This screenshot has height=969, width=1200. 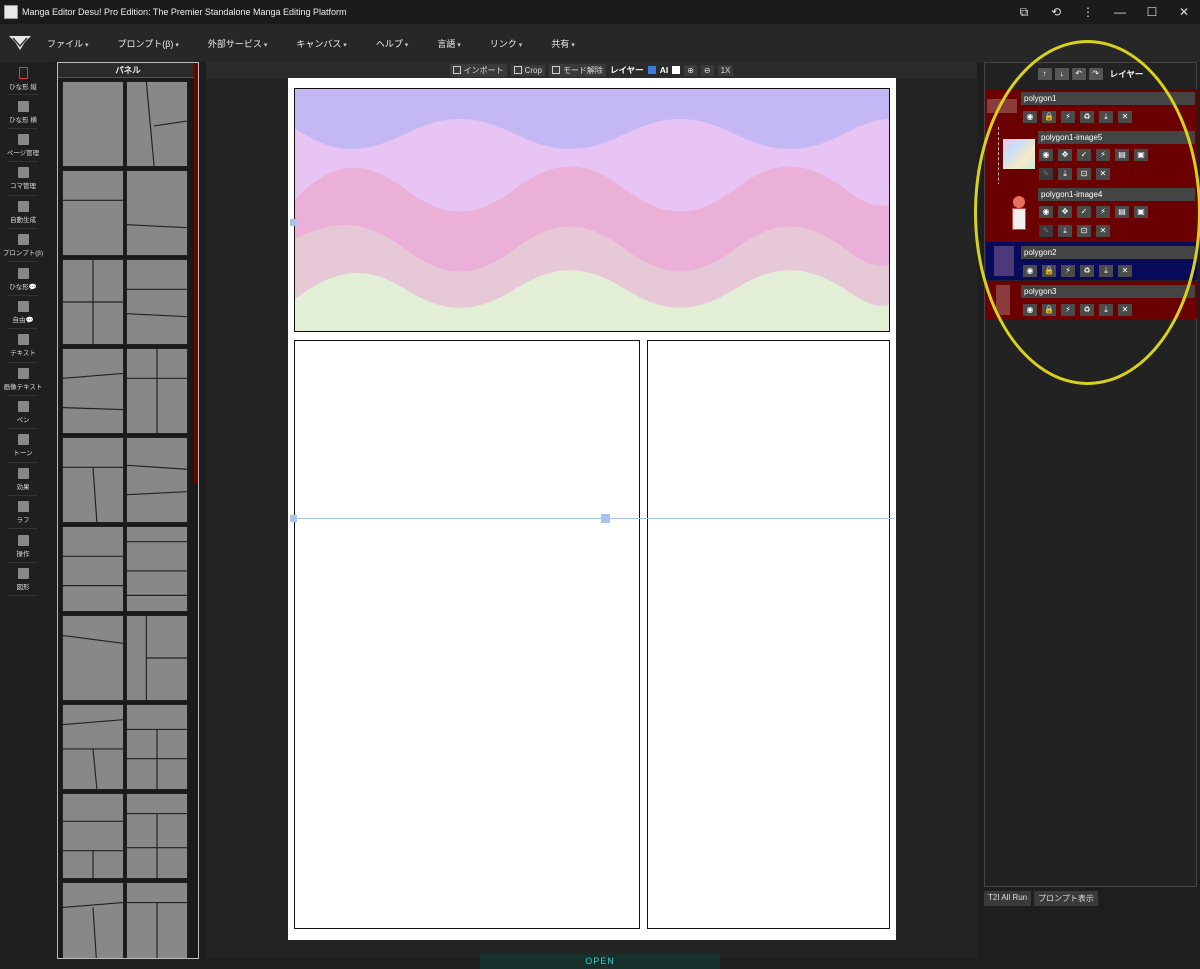 What do you see at coordinates (1056, 12) in the screenshot?
I see `extension-icon: ⟲` at bounding box center [1056, 12].